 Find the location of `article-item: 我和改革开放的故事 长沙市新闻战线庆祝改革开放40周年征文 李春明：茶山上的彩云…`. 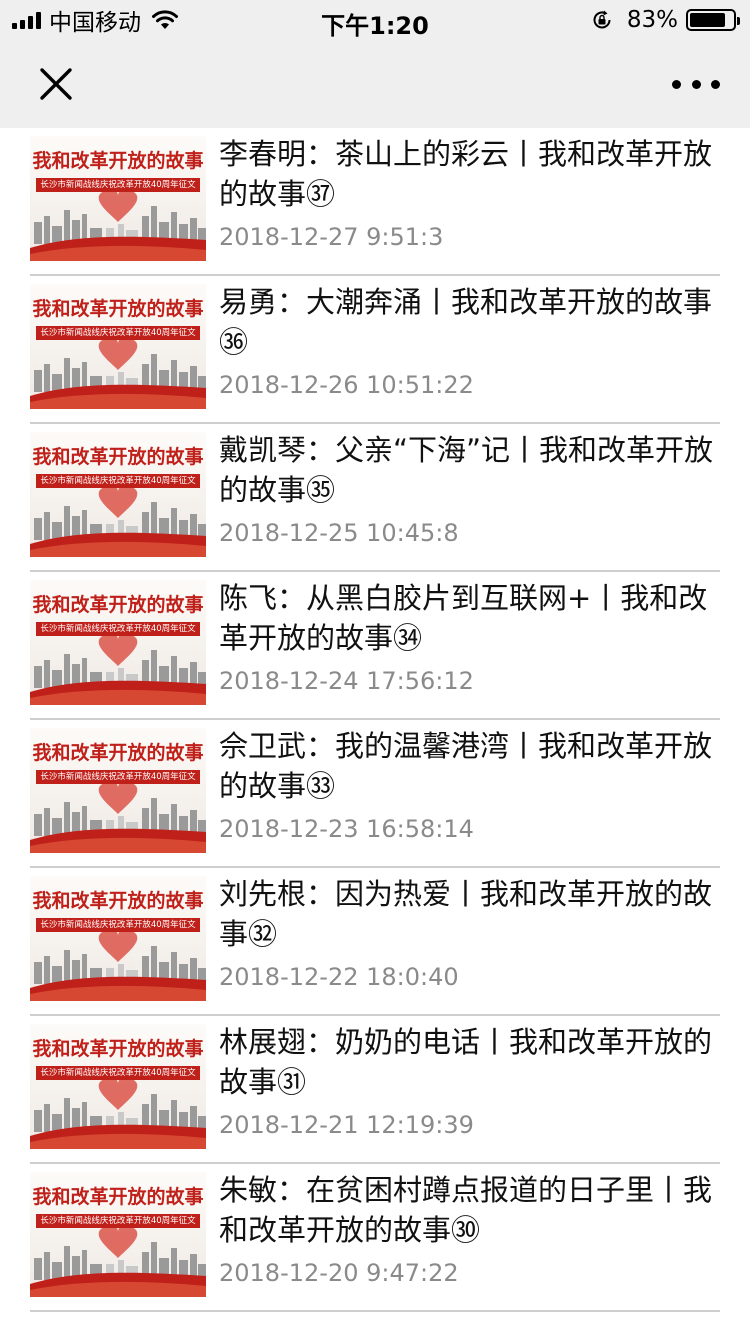

article-item: 我和改革开放的故事 长沙市新闻战线庆祝改革开放40周年征文 李春明：茶山上的彩云… is located at coordinates (375, 202).